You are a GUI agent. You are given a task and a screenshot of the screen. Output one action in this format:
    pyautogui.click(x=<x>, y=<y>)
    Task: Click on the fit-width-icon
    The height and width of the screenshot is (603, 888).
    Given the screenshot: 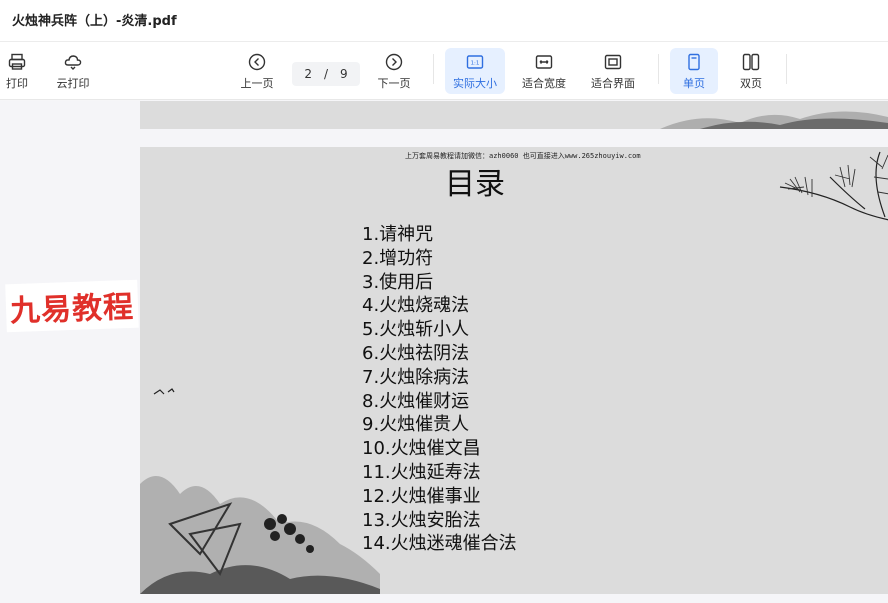 What is the action you would take?
    pyautogui.click(x=544, y=62)
    